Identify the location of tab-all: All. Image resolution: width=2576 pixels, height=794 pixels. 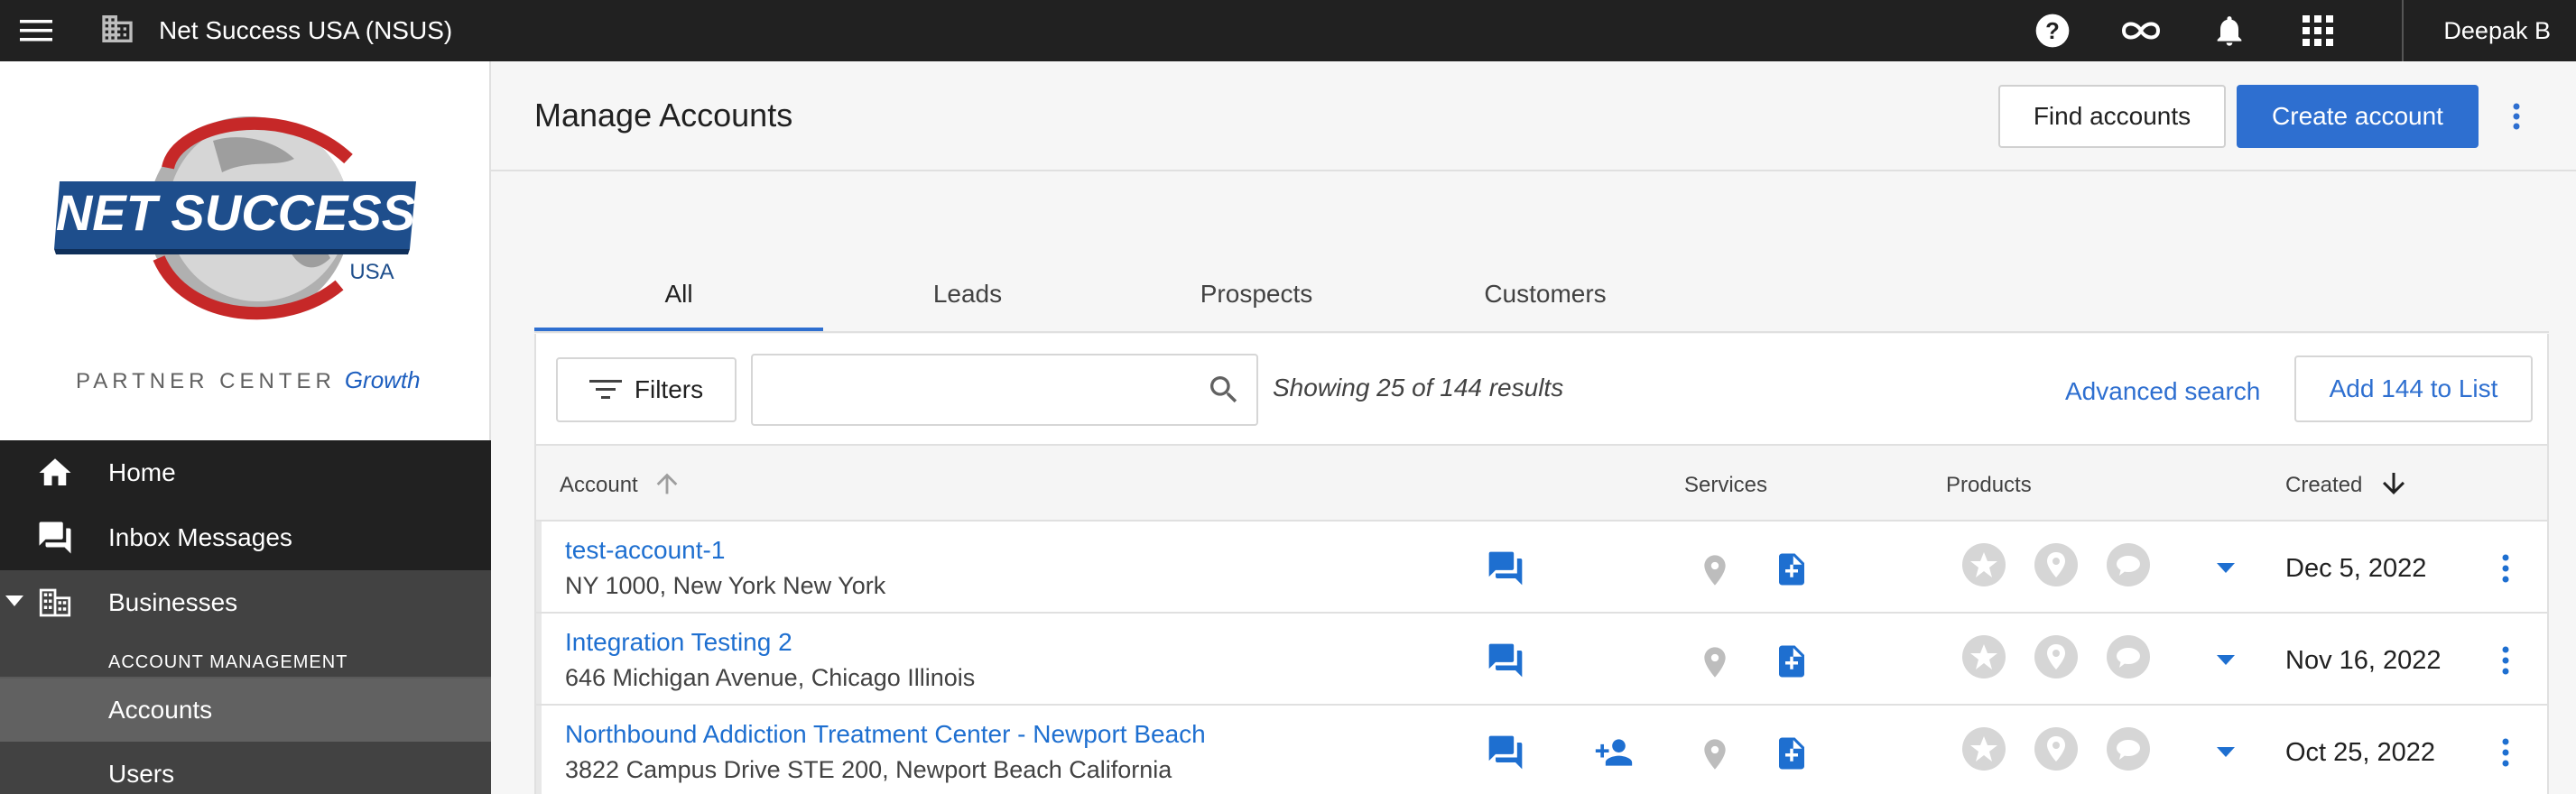
(678, 294).